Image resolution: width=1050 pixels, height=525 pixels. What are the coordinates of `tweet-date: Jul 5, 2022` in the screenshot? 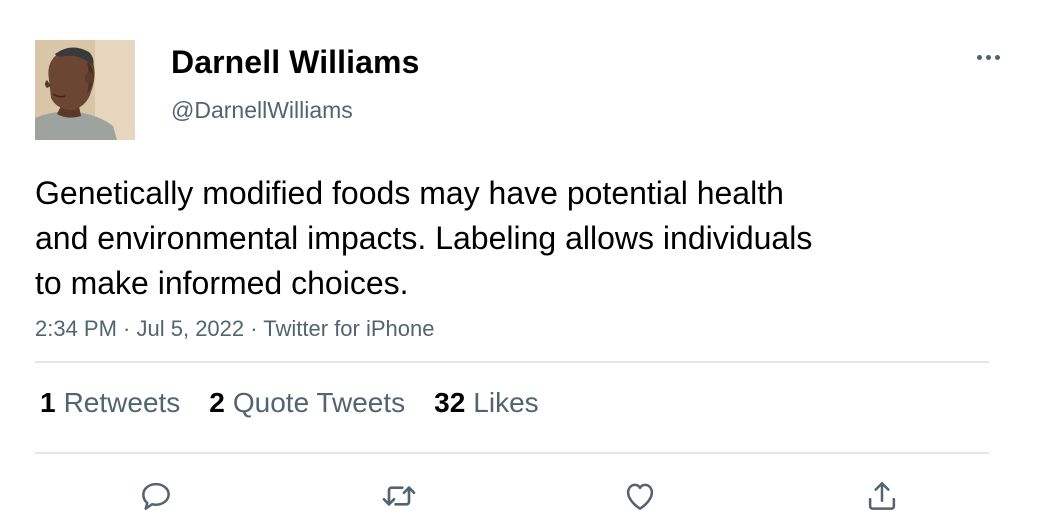 It's located at (191, 328).